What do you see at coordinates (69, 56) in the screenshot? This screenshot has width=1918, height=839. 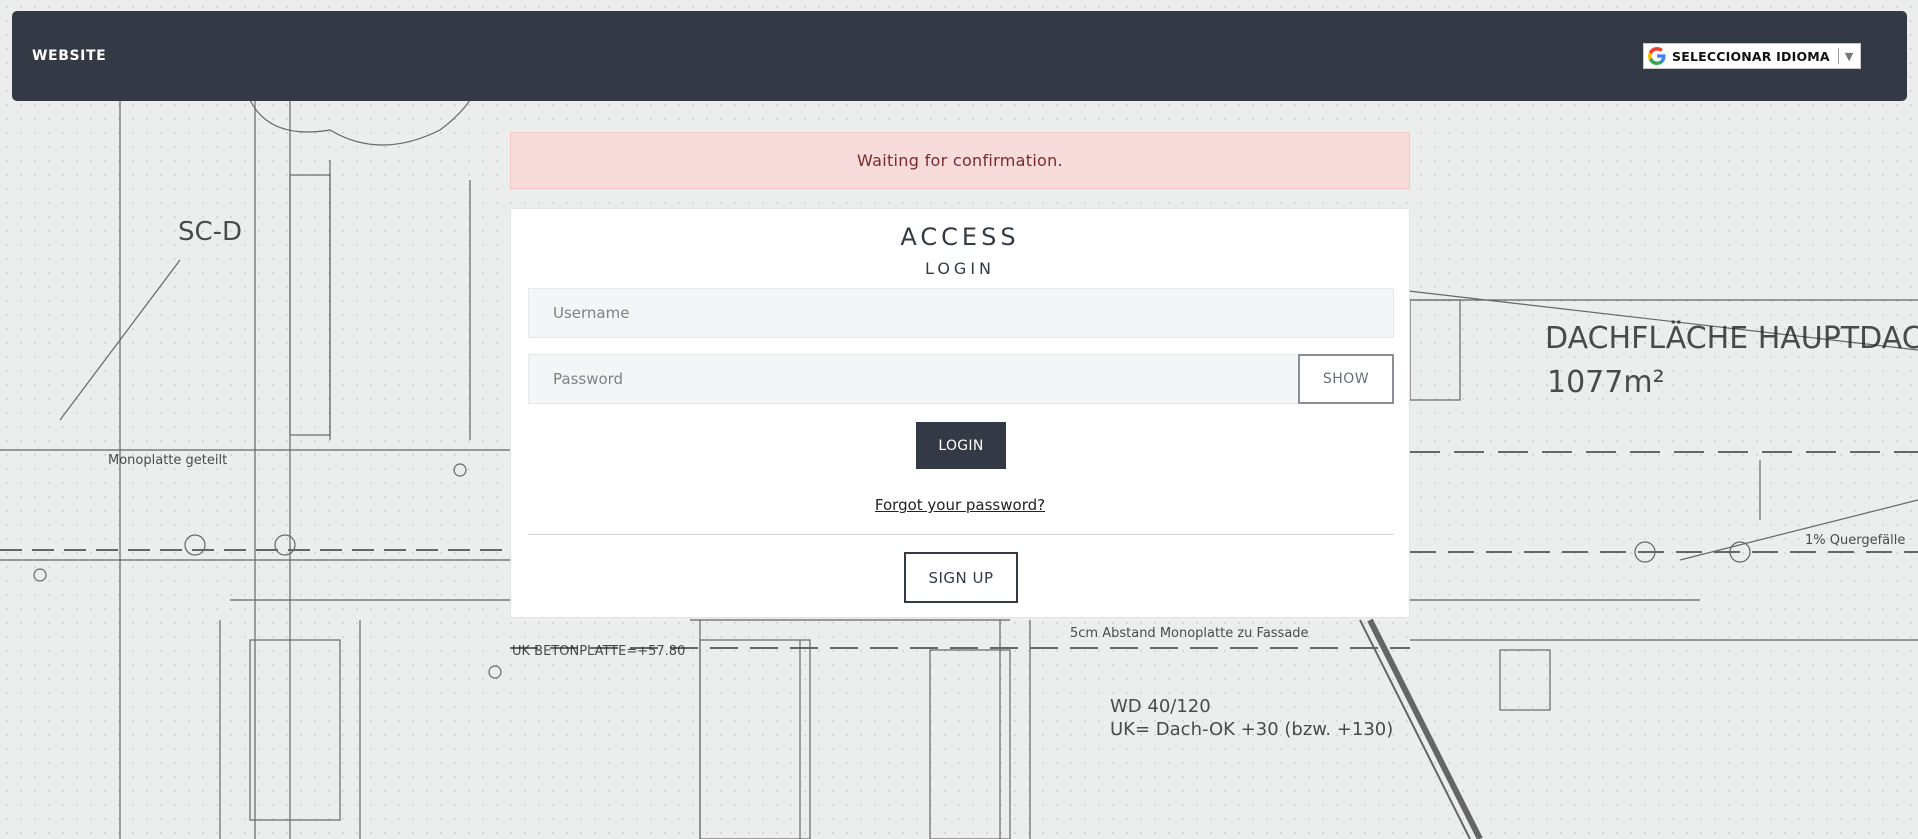 I see `brand-link: WEBSITE` at bounding box center [69, 56].